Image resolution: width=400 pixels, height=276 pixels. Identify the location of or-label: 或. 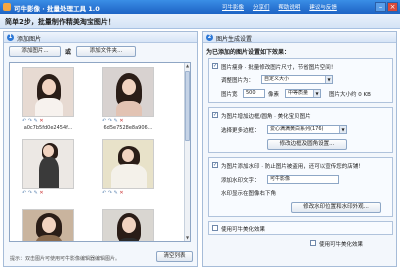
(68, 52).